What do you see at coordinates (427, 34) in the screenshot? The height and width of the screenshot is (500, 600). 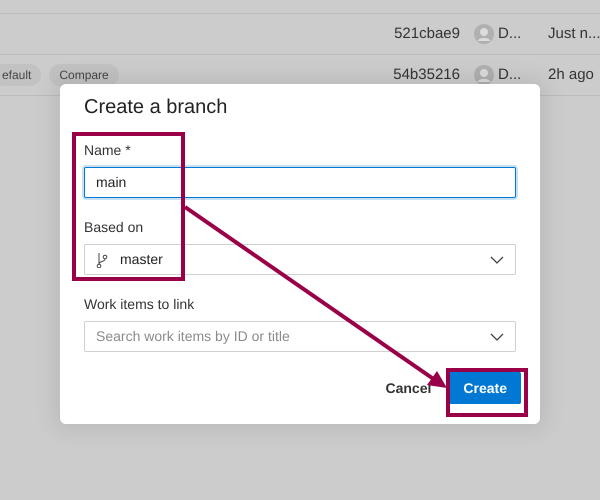 I see `commit-id: 521cbae9` at bounding box center [427, 34].